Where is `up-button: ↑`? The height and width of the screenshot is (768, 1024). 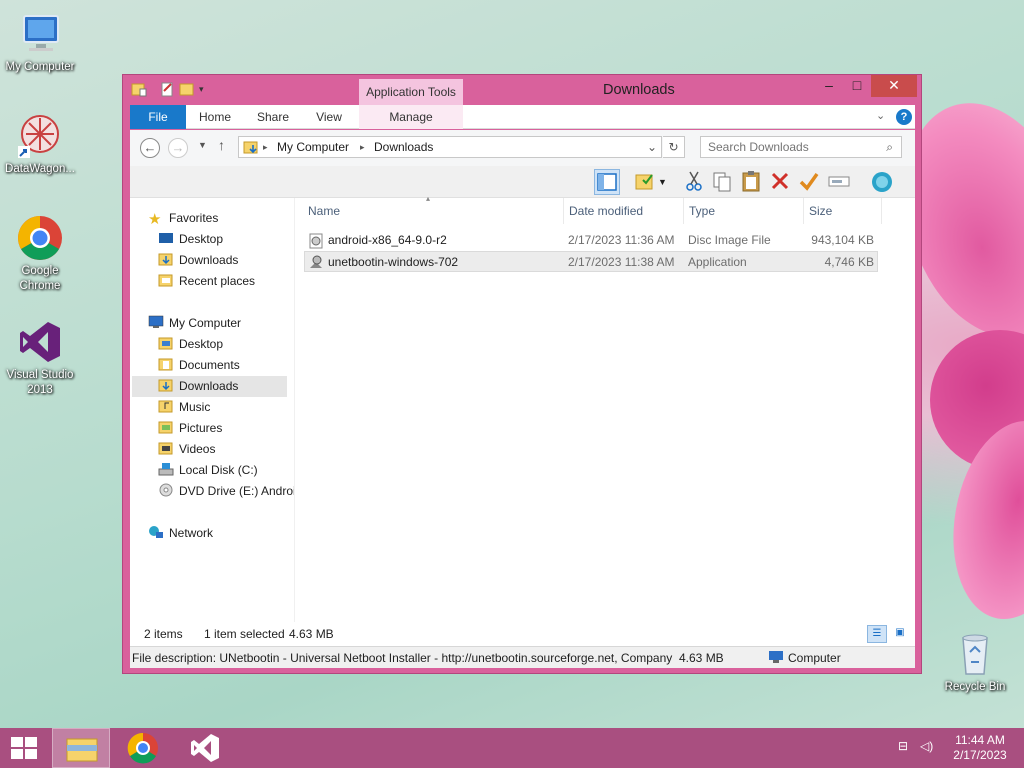 up-button: ↑ is located at coordinates (221, 145).